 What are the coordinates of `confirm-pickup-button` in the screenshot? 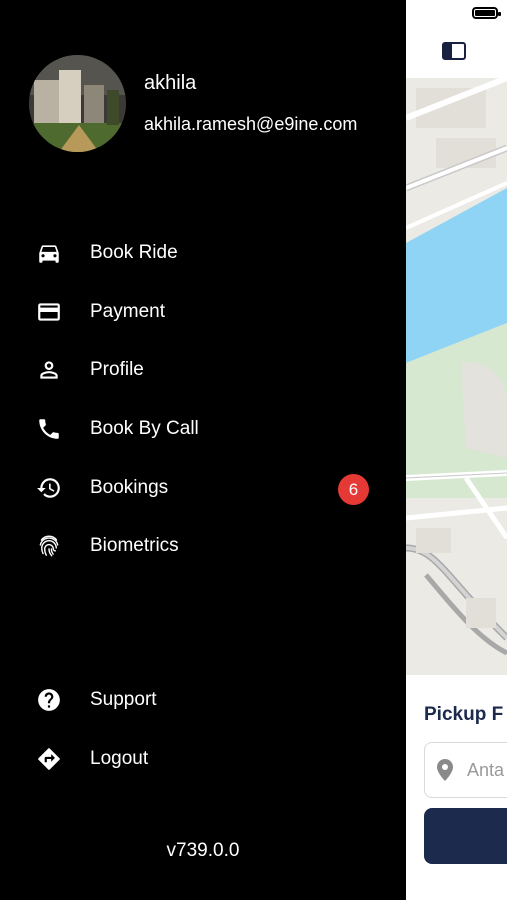 It's located at (465, 836).